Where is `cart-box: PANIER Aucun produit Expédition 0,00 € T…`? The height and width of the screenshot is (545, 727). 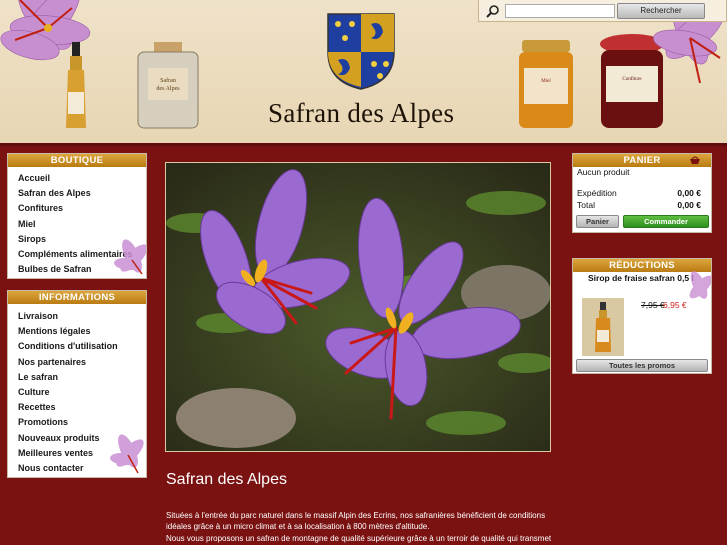
cart-box: PANIER Aucun produit Expédition 0,00 € T… is located at coordinates (642, 193).